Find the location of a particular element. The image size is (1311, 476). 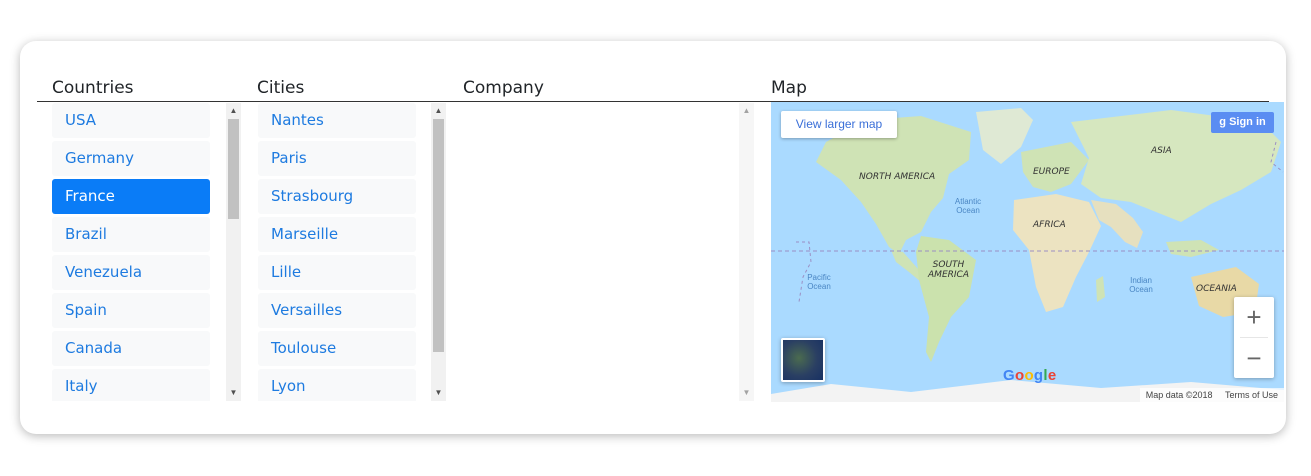

indian-ocean-label: Indian Ocean is located at coordinates (1141, 285).